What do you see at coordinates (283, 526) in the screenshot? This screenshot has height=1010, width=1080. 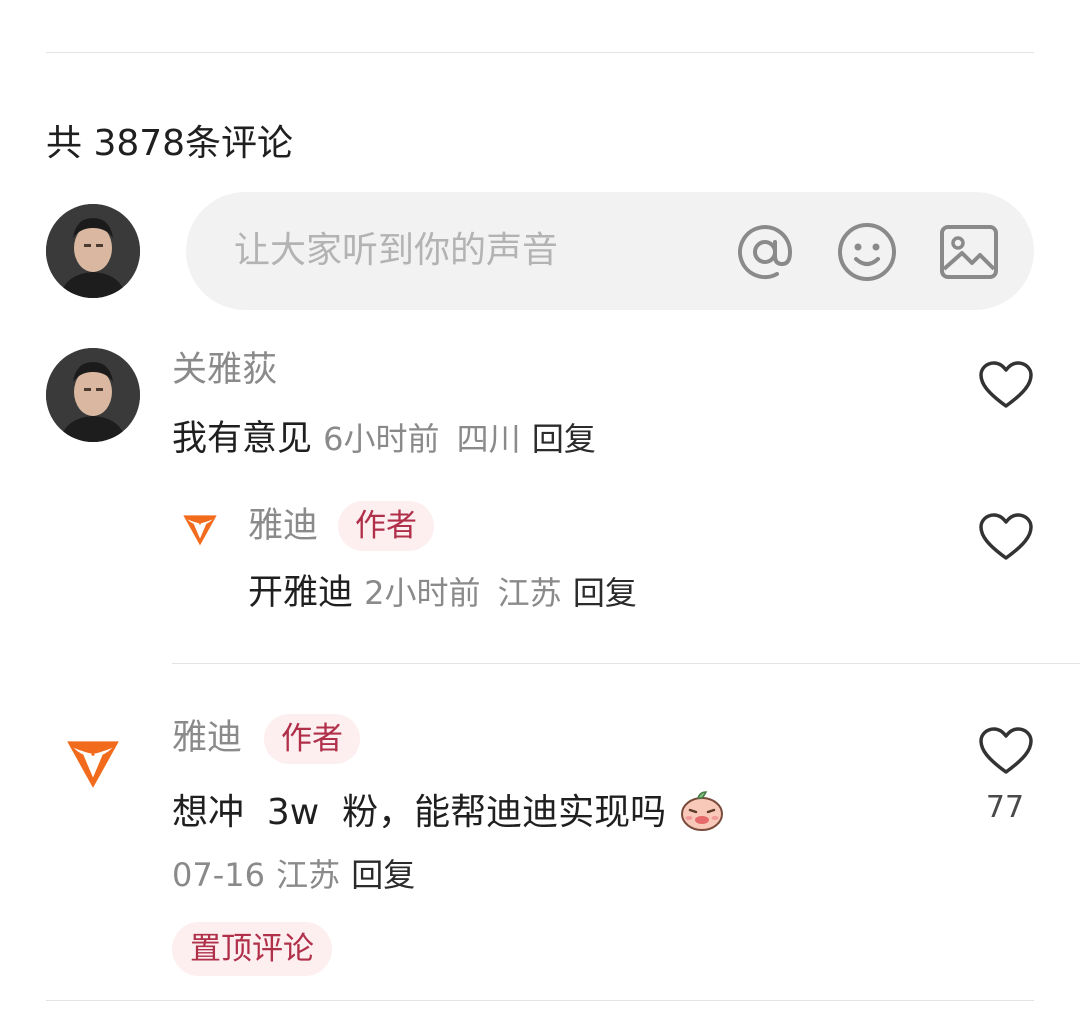 I see `reply-username: 雅迪` at bounding box center [283, 526].